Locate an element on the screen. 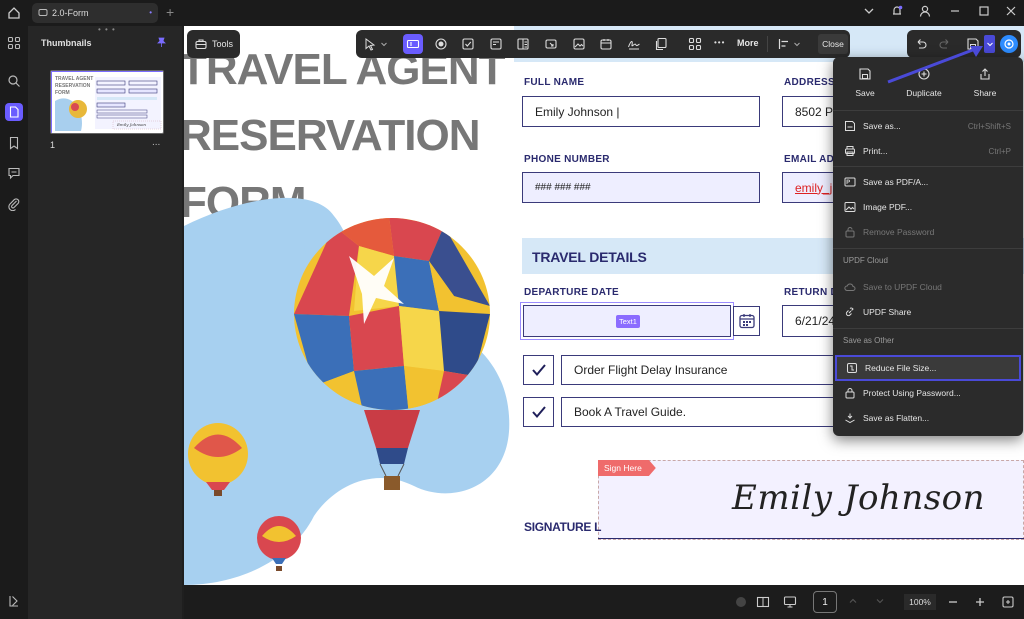 The width and height of the screenshot is (1024, 619). duplicate-action-label: Duplicate is located at coordinates (924, 93).